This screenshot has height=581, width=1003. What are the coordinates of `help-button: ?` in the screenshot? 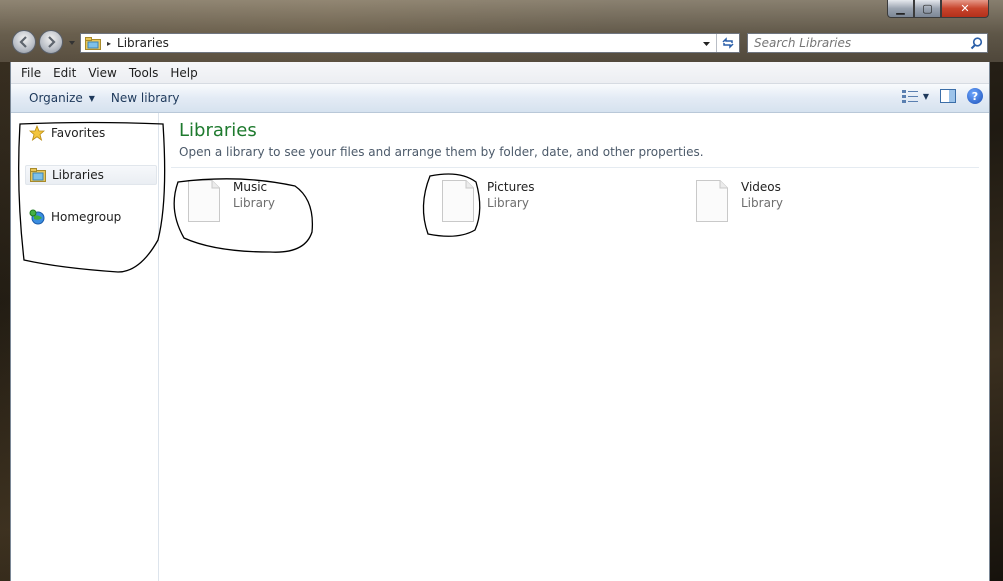 It's located at (975, 96).